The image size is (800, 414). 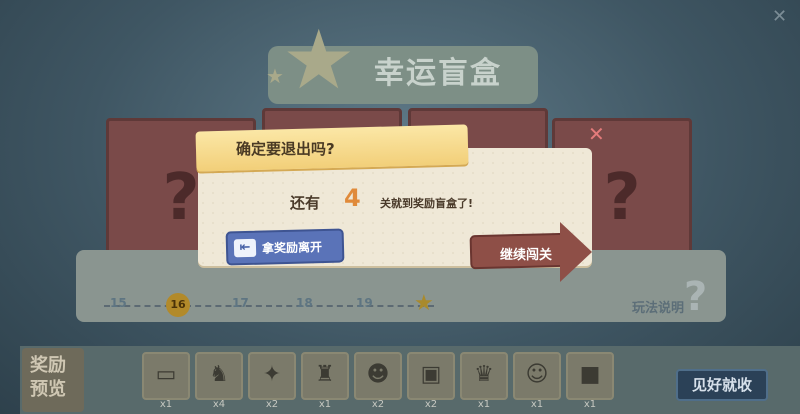 I want to click on reward-item: ☺, so click(x=537, y=376).